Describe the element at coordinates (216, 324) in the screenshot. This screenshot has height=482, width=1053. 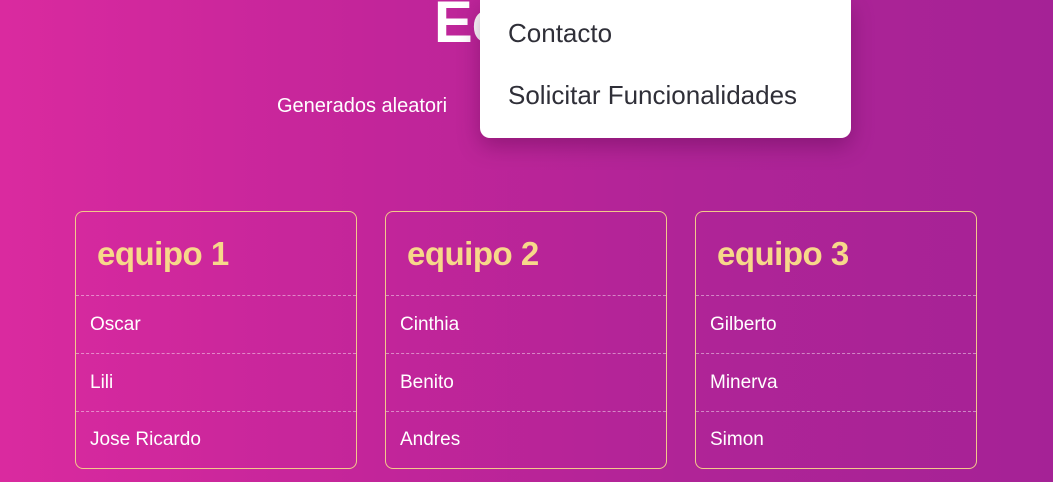
I see `team-member: Oscar` at that location.